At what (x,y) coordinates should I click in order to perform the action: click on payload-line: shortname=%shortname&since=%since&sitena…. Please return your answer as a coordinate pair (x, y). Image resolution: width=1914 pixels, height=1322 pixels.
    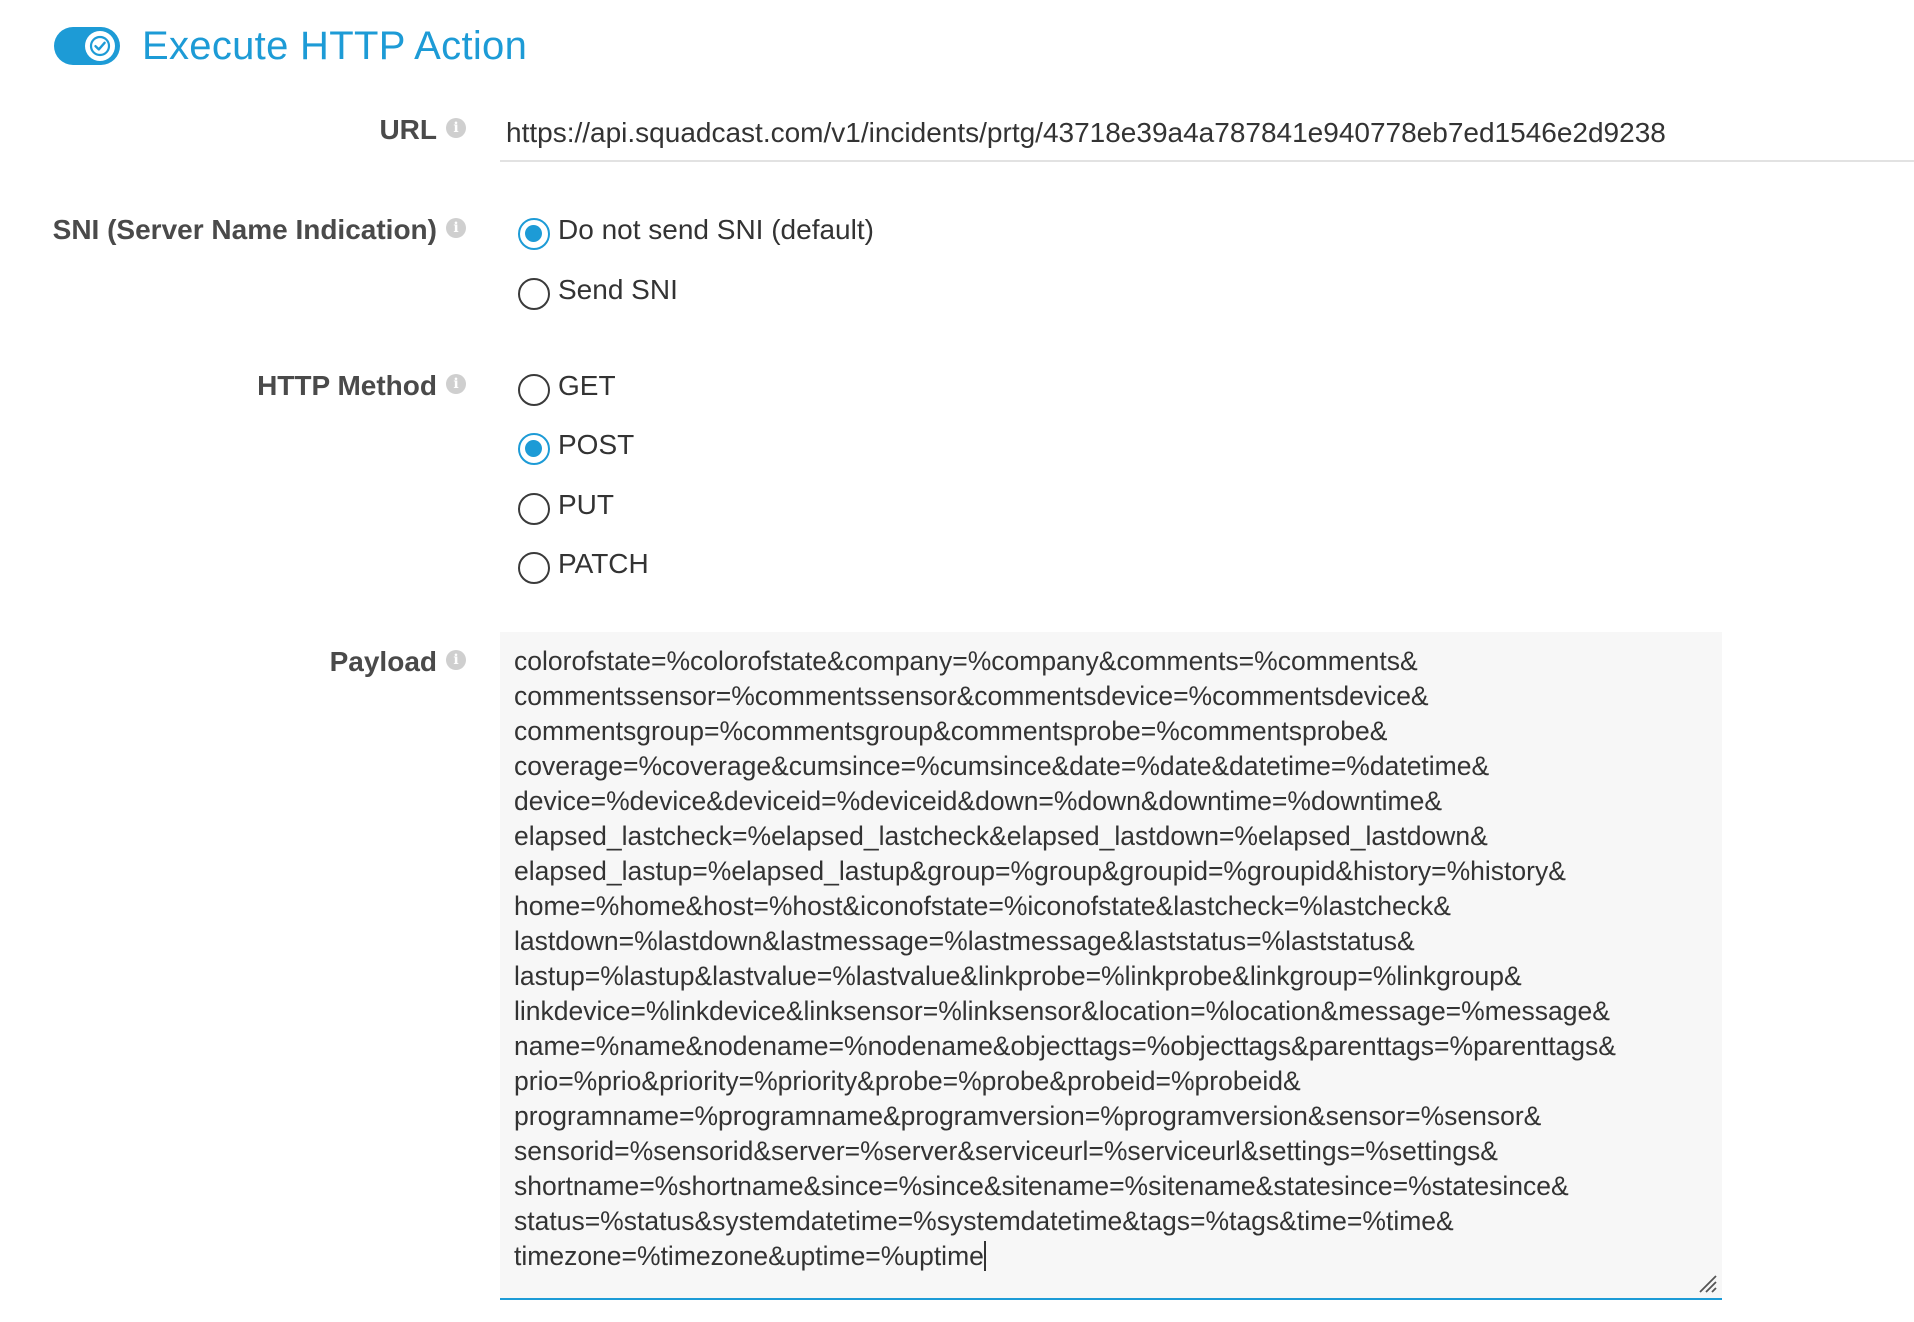
    Looking at the image, I should click on (1041, 1186).